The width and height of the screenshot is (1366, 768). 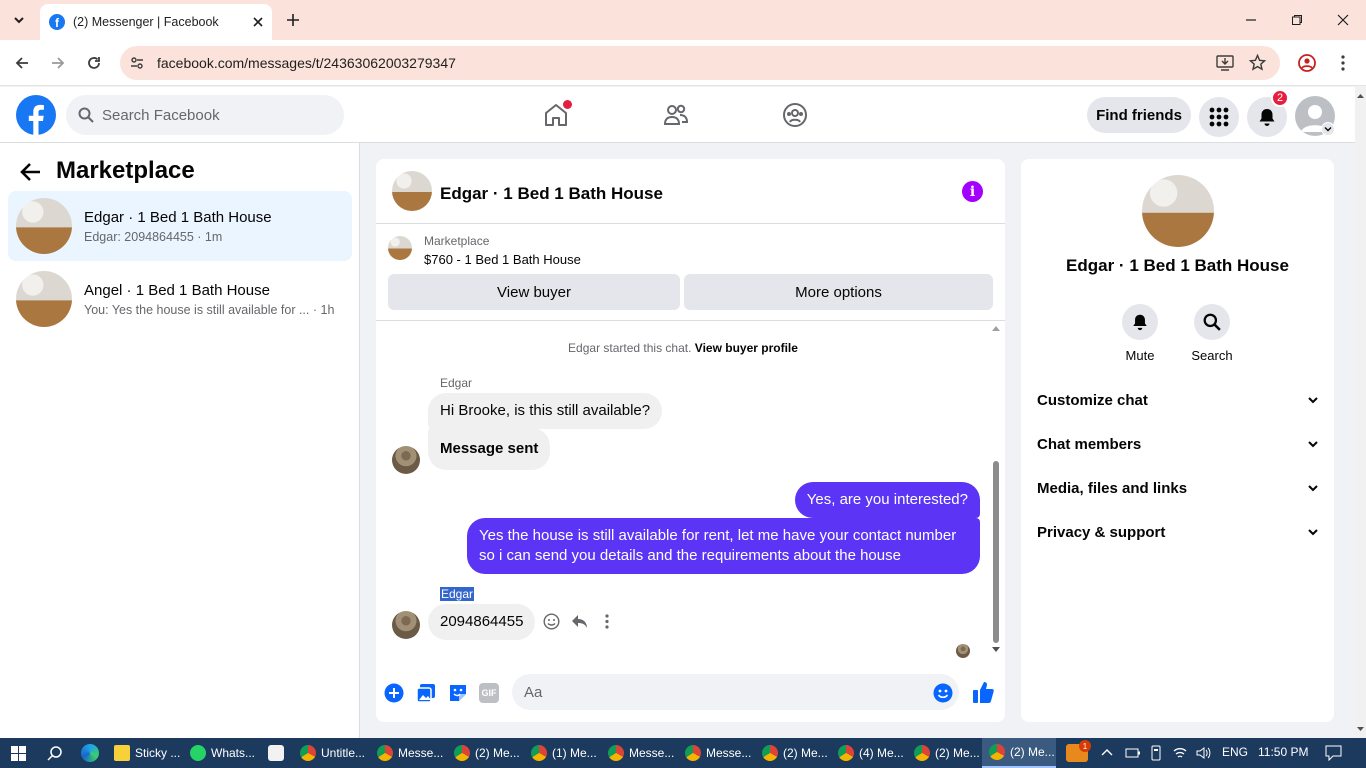 What do you see at coordinates (838, 292) in the screenshot?
I see `more-options-button: More options` at bounding box center [838, 292].